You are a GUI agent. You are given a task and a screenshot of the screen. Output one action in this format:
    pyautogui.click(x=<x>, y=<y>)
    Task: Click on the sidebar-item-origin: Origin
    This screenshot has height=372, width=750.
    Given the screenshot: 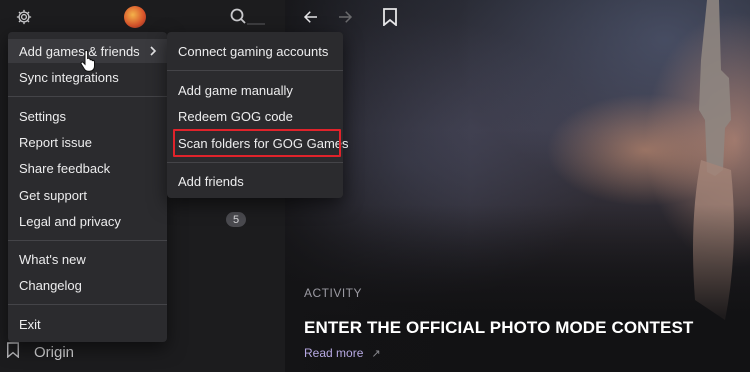 What is the action you would take?
    pyautogui.click(x=40, y=352)
    